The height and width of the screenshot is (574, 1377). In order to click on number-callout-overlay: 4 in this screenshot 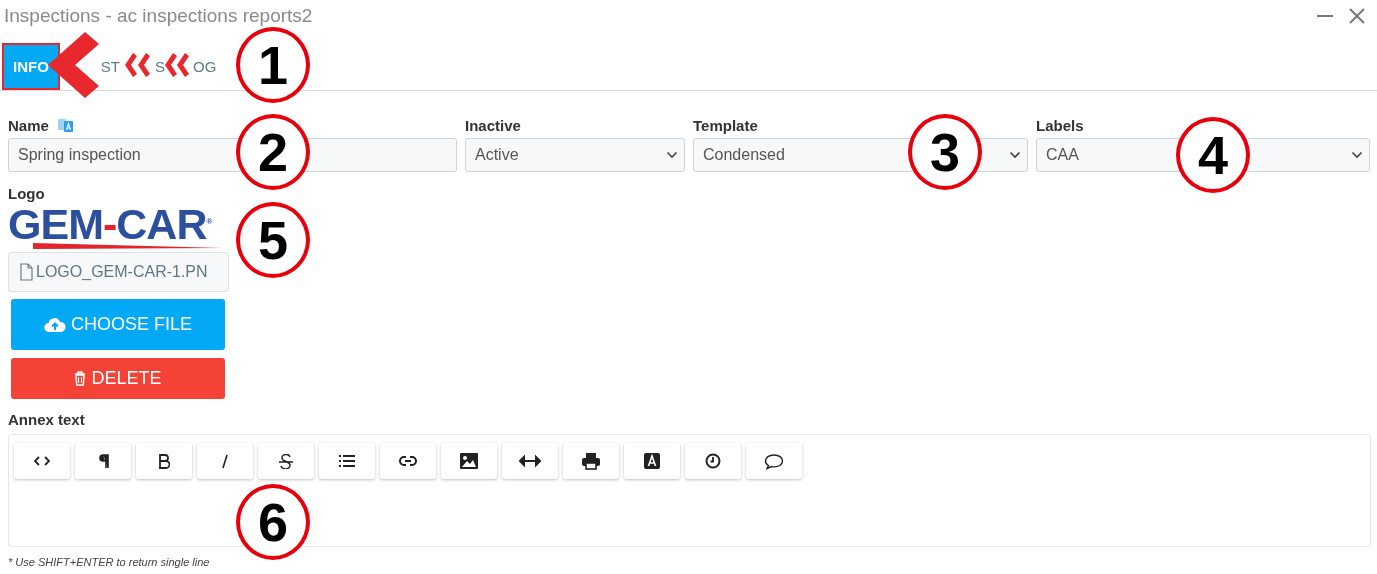, I will do `click(1213, 155)`.